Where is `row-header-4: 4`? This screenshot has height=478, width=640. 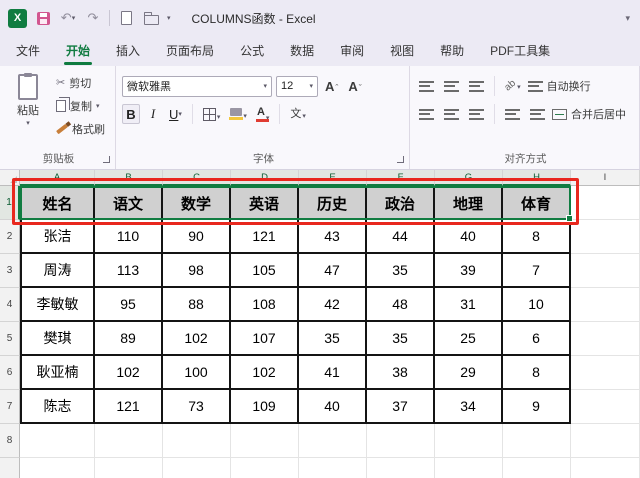 row-header-4: 4 is located at coordinates (10, 305).